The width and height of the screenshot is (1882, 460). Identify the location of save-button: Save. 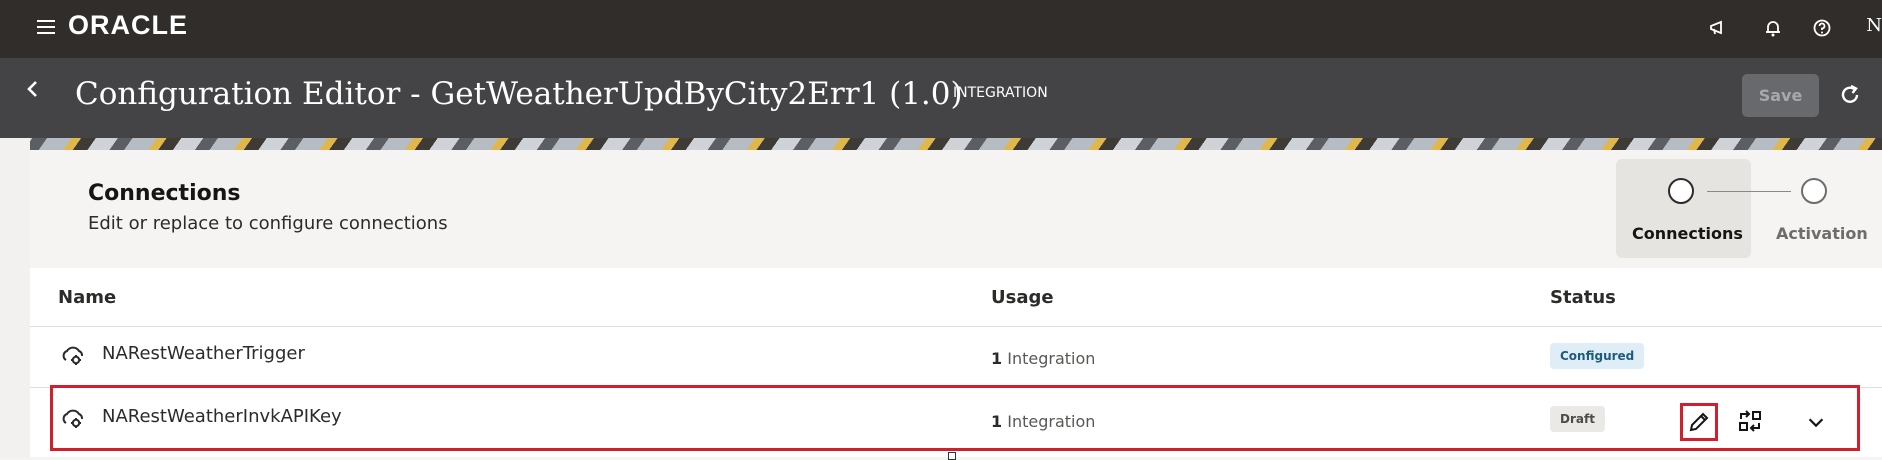
(1780, 95).